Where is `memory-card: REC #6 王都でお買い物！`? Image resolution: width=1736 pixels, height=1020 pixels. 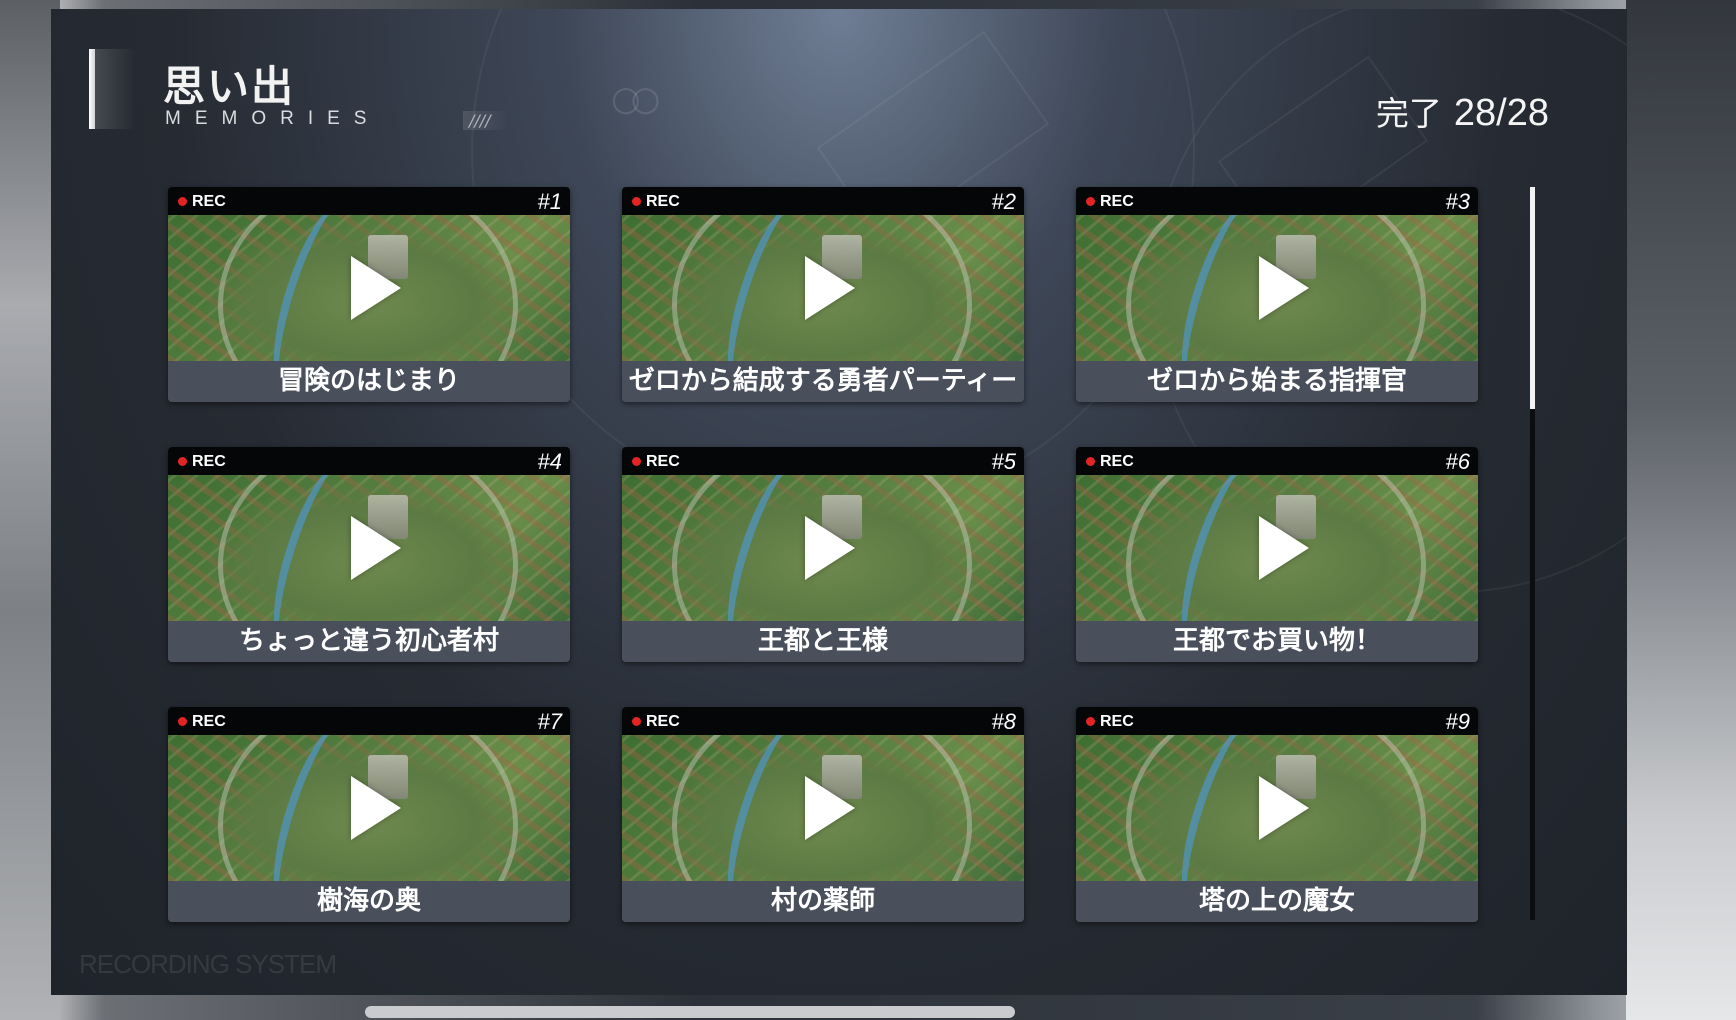
memory-card: REC #6 王都でお買い物！ is located at coordinates (1277, 554).